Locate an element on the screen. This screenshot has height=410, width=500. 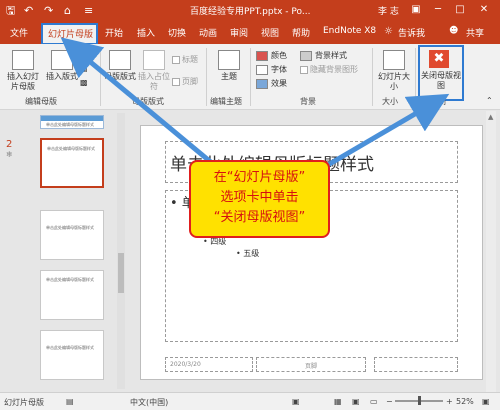
master-thumbnail: 单击此处编辑母版标题样式 is located at coordinates (72, 122).